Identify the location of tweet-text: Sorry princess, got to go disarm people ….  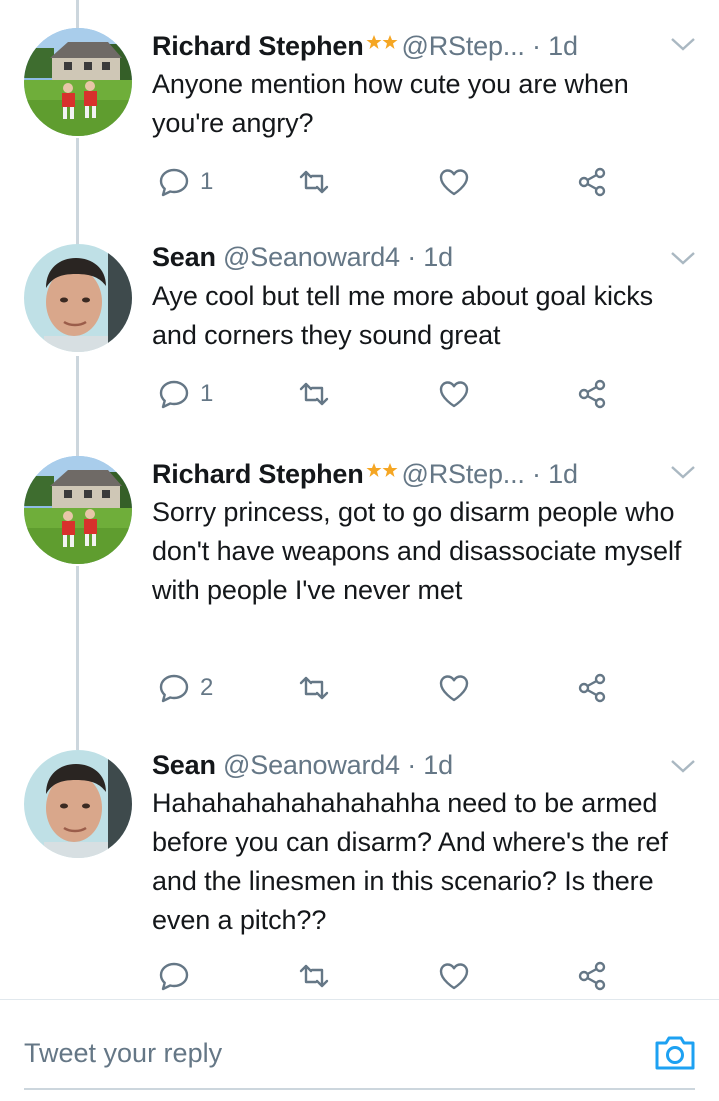
(417, 551).